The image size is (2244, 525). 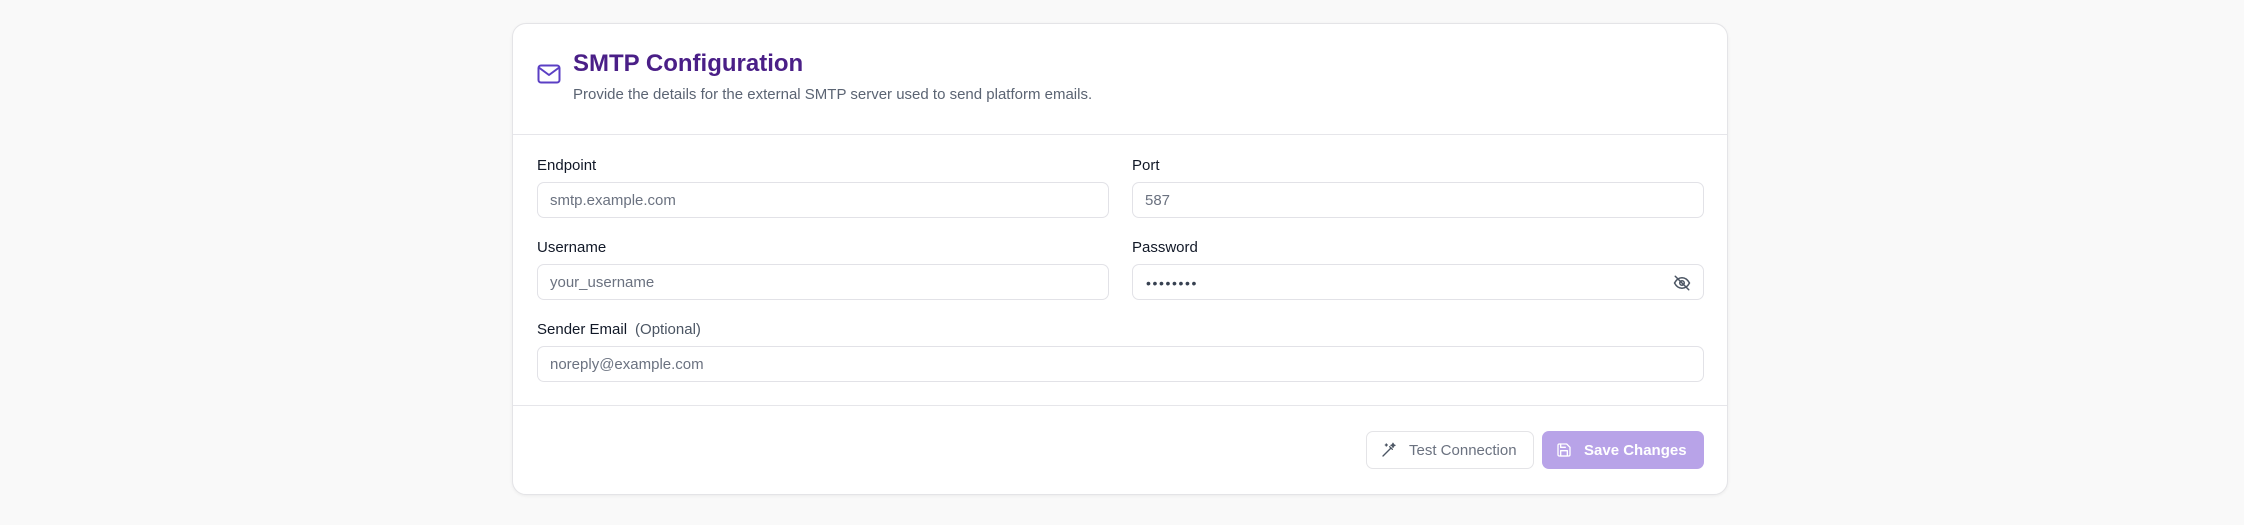 What do you see at coordinates (1418, 200) in the screenshot?
I see `port-input` at bounding box center [1418, 200].